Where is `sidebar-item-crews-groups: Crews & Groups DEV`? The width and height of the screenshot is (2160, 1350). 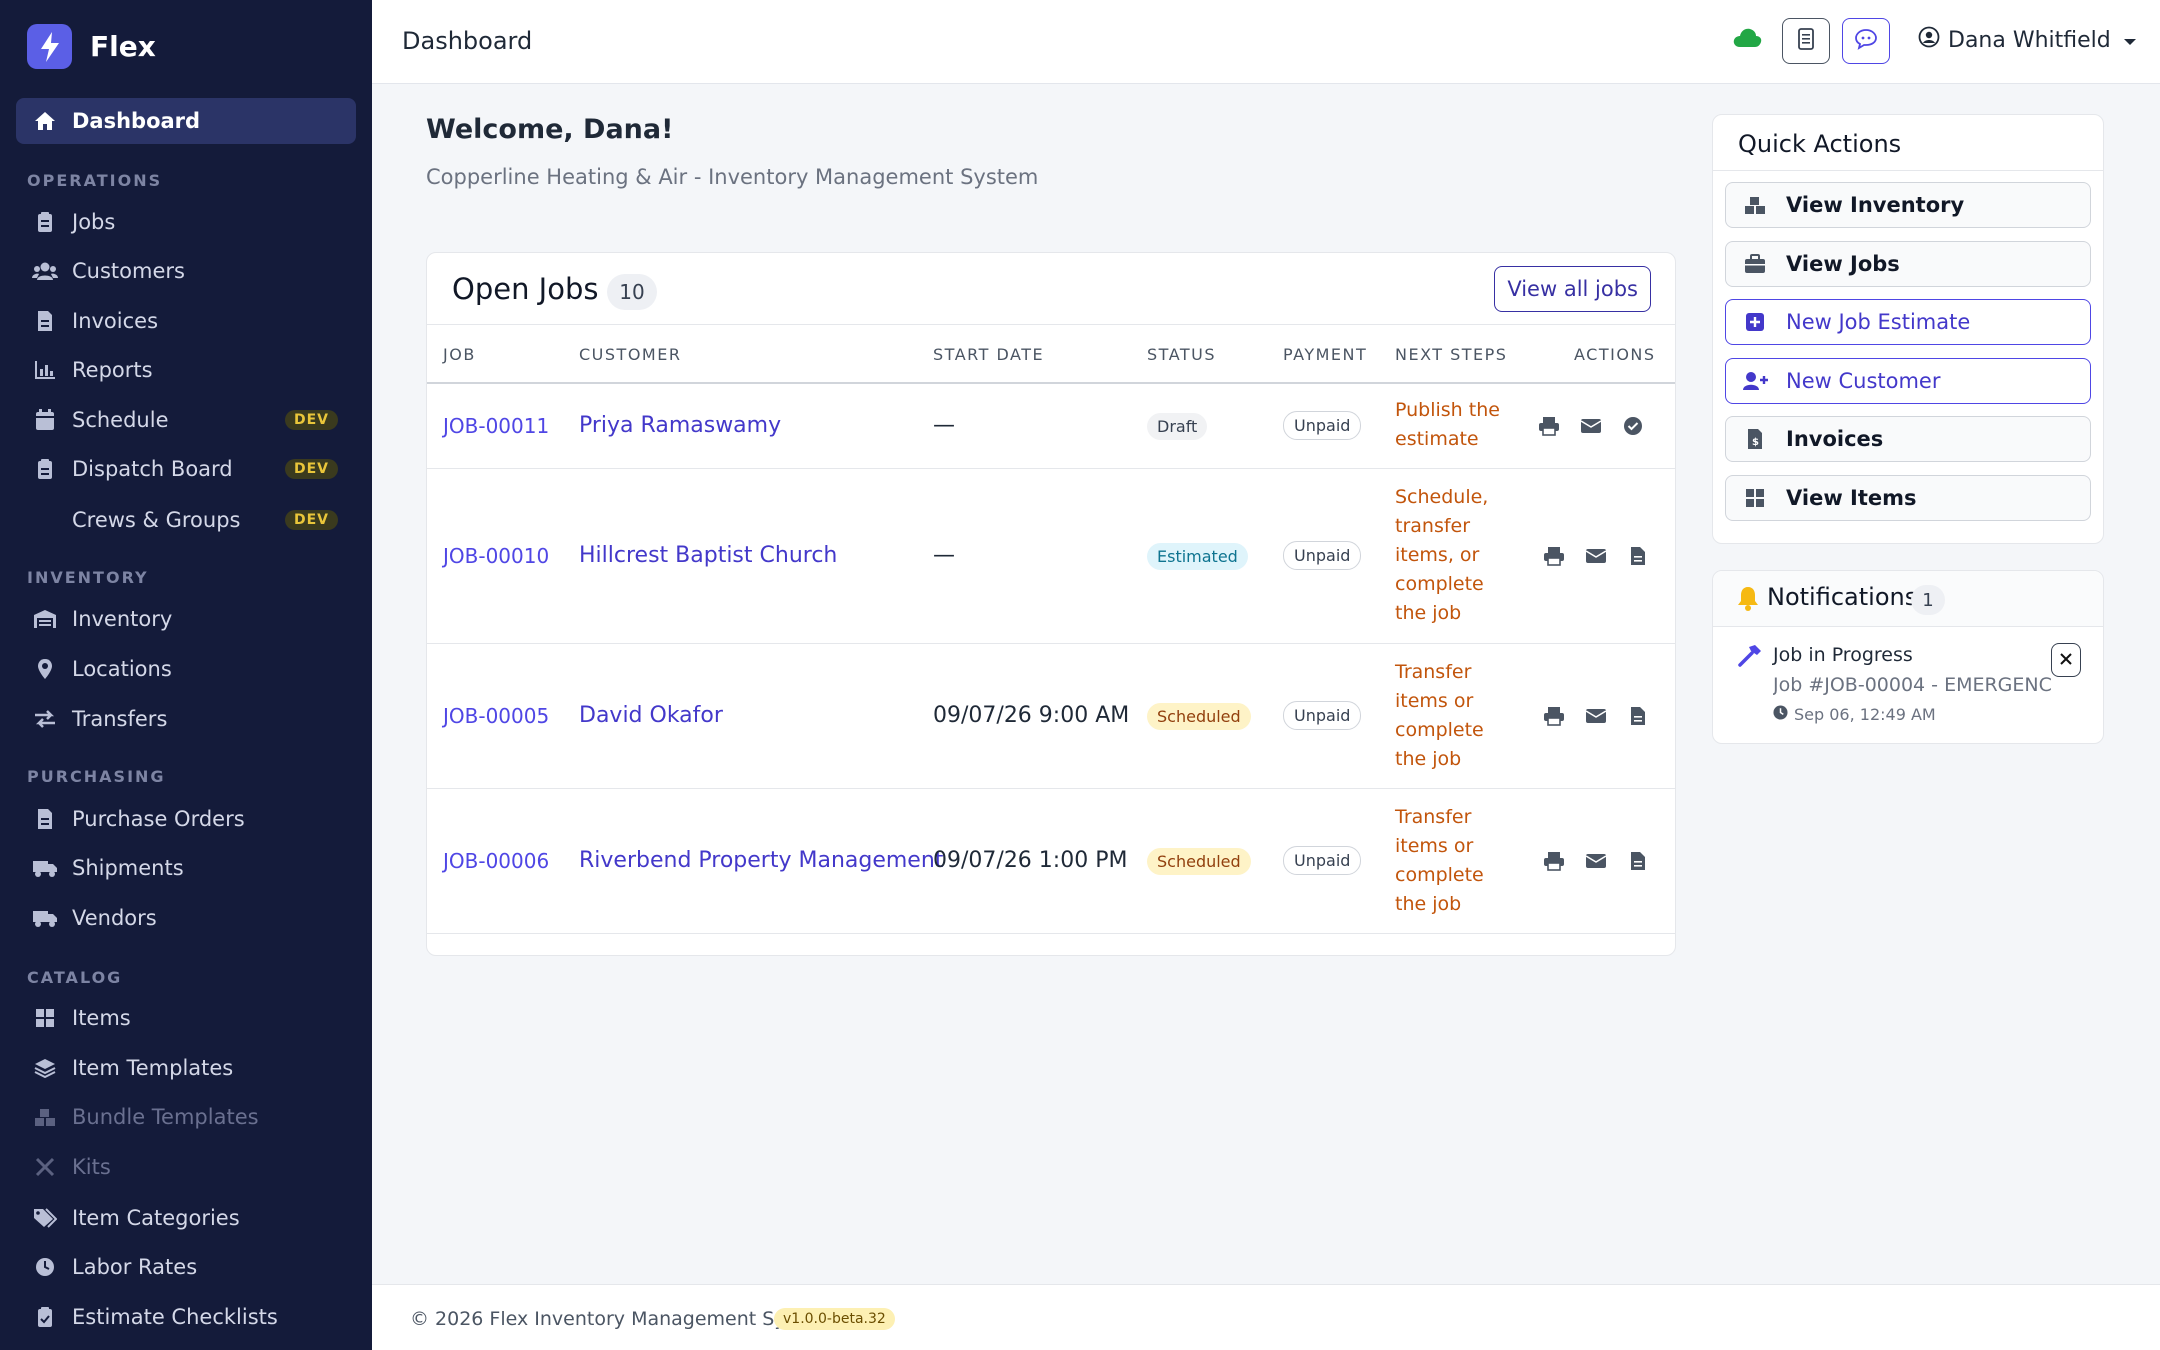
sidebar-item-crews-groups: Crews & Groups DEV is located at coordinates (186, 520).